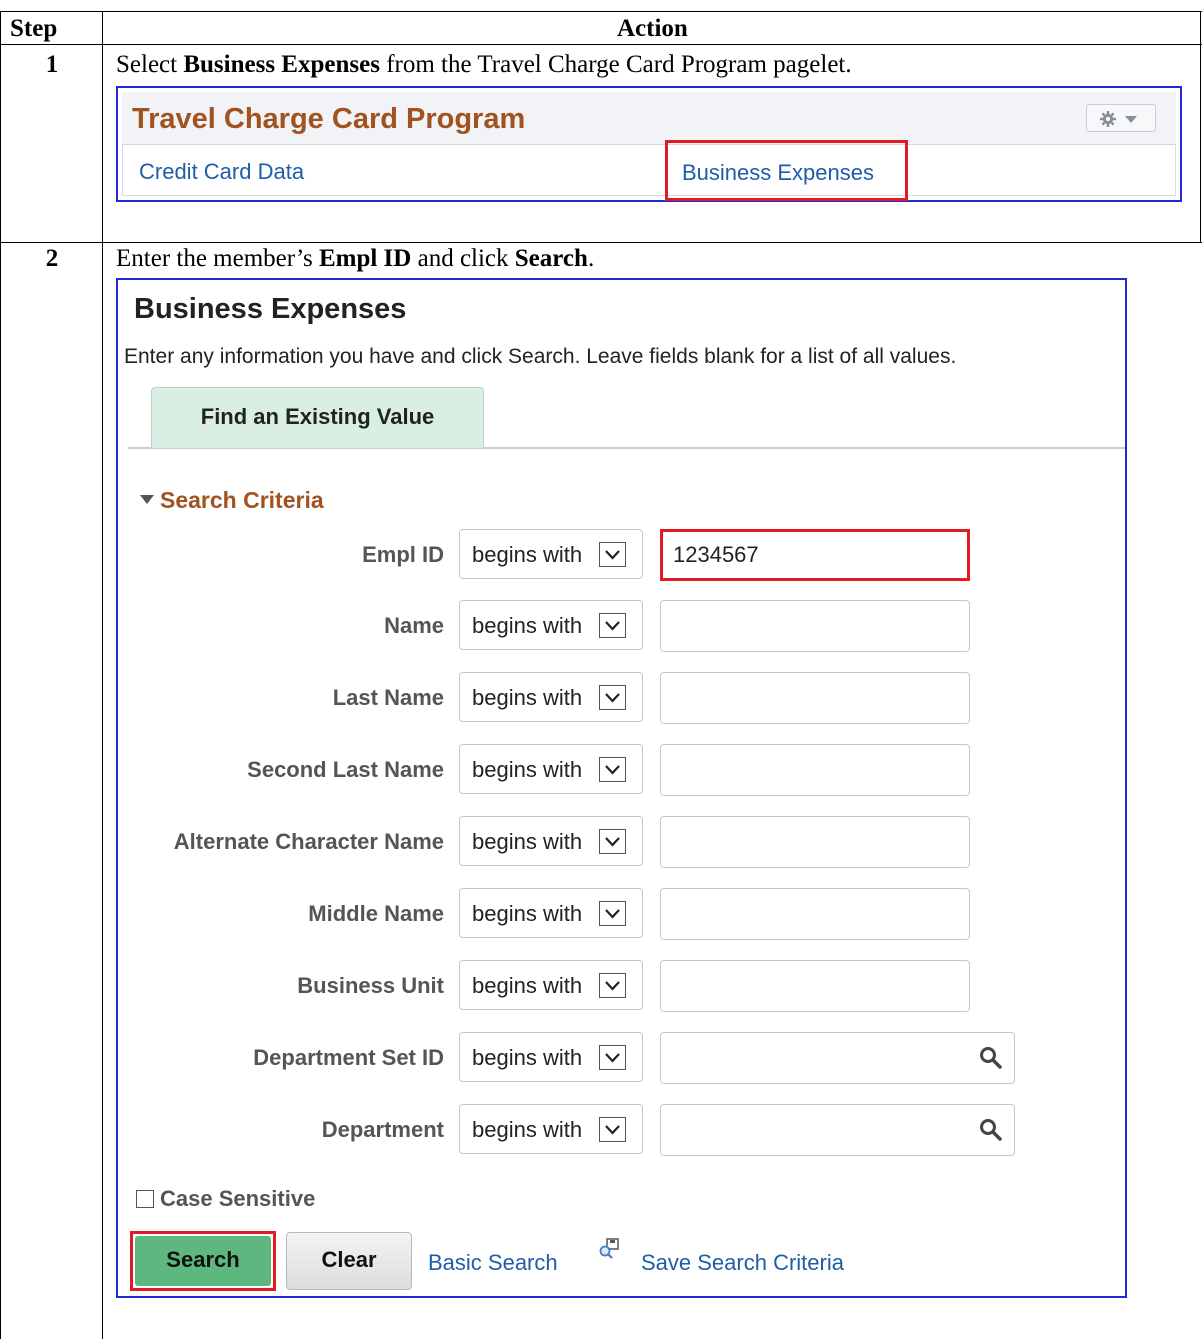 This screenshot has width=1202, height=1339. Describe the element at coordinates (414, 625) in the screenshot. I see `field-label: Name` at that location.